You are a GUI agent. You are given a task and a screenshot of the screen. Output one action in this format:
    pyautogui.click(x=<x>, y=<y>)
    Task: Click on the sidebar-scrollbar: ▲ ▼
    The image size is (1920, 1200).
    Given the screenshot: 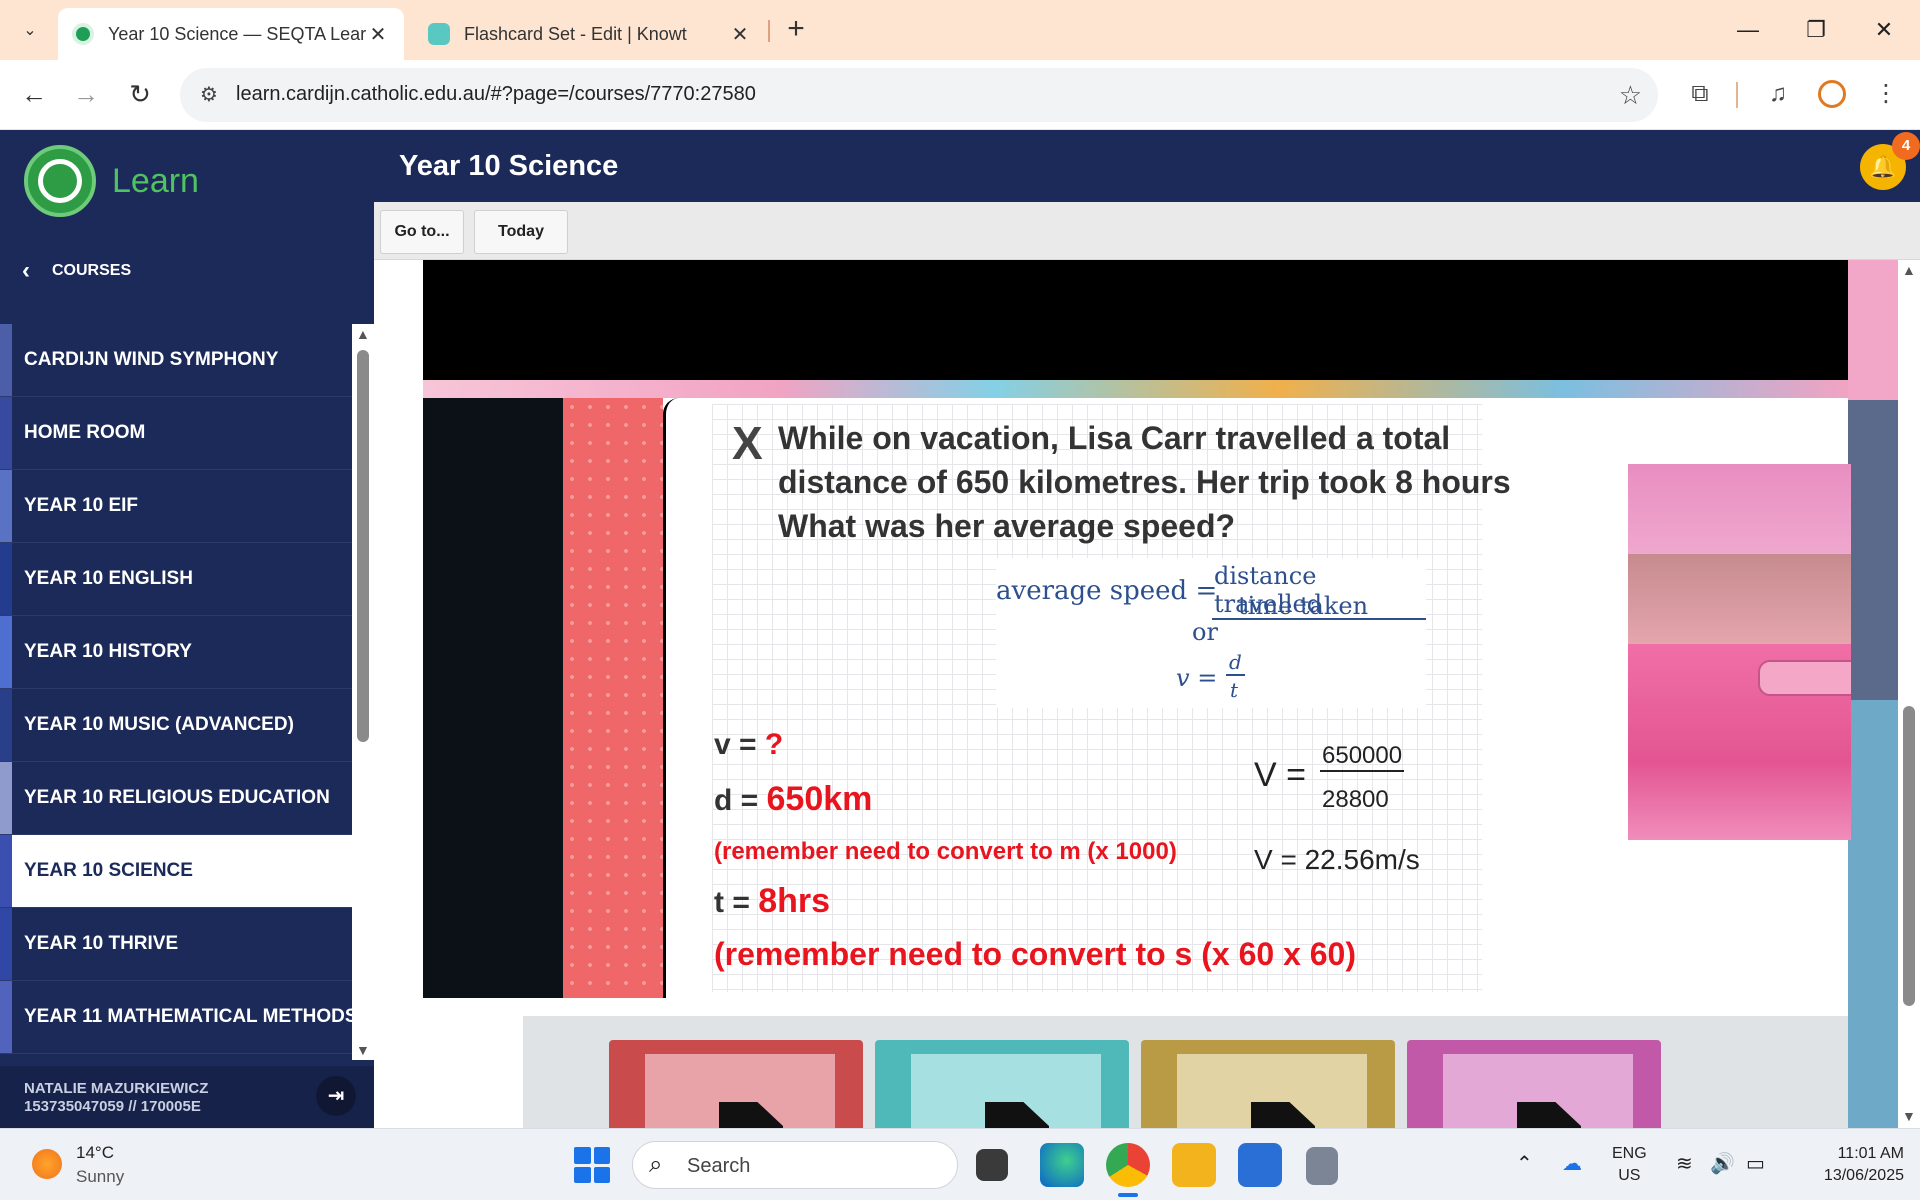 What is the action you would take?
    pyautogui.click(x=363, y=692)
    